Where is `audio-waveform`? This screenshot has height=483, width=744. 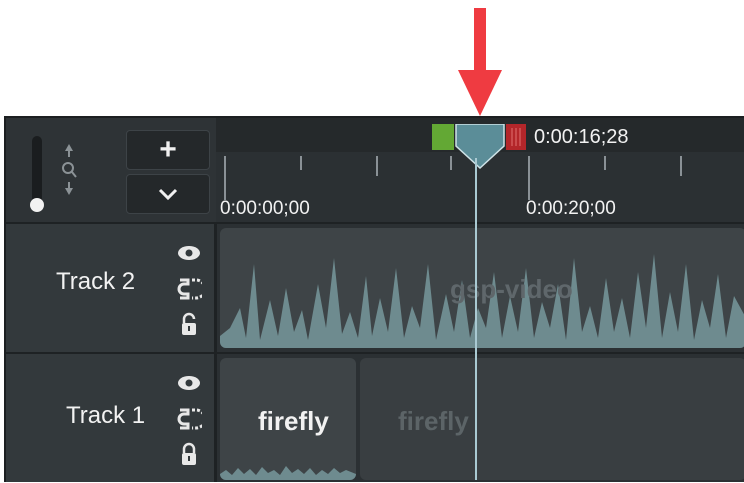 audio-waveform is located at coordinates (288, 473).